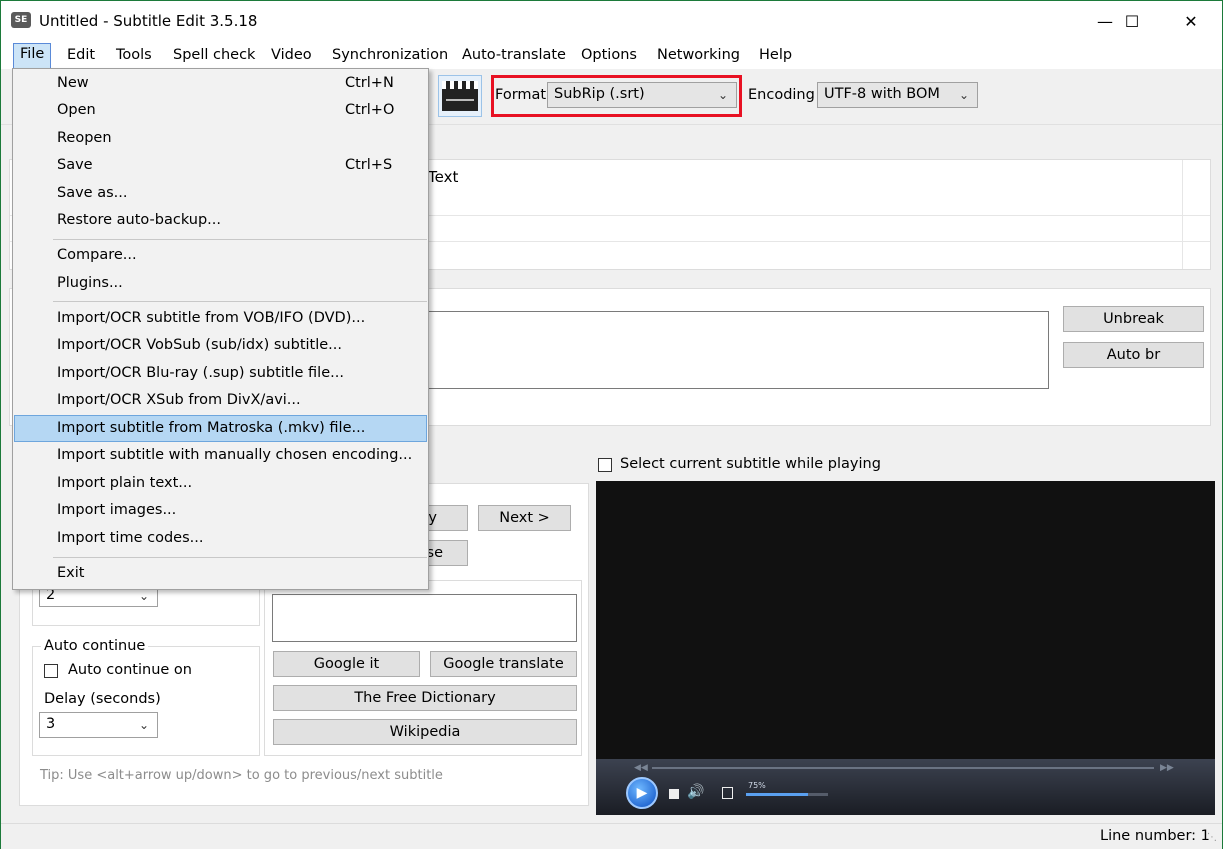 This screenshot has height=849, width=1223. I want to click on format-label: Format, so click(521, 95).